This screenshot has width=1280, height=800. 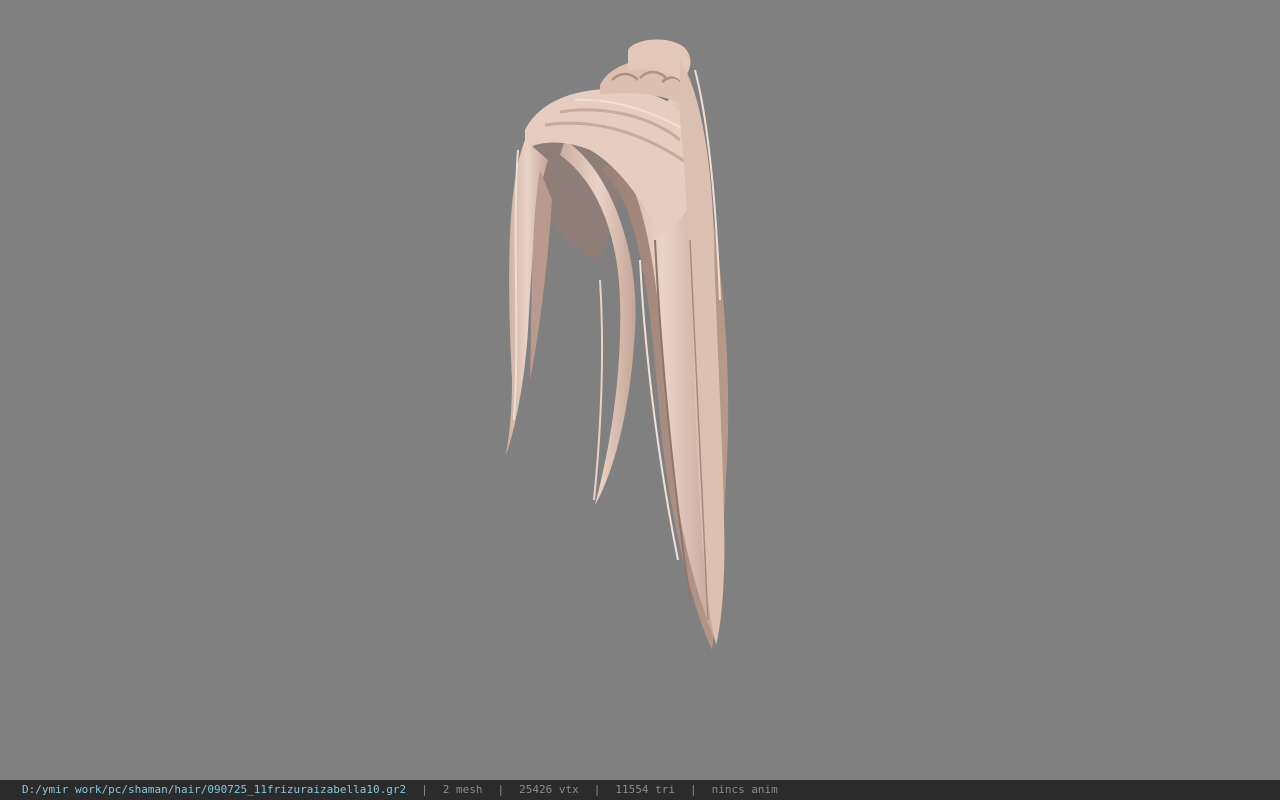 What do you see at coordinates (744, 789) in the screenshot?
I see `animation-status-label: nincs anim` at bounding box center [744, 789].